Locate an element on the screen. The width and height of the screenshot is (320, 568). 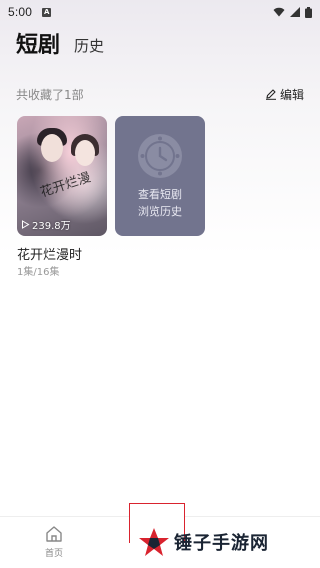
edit-button: 编辑 is located at coordinates (284, 94).